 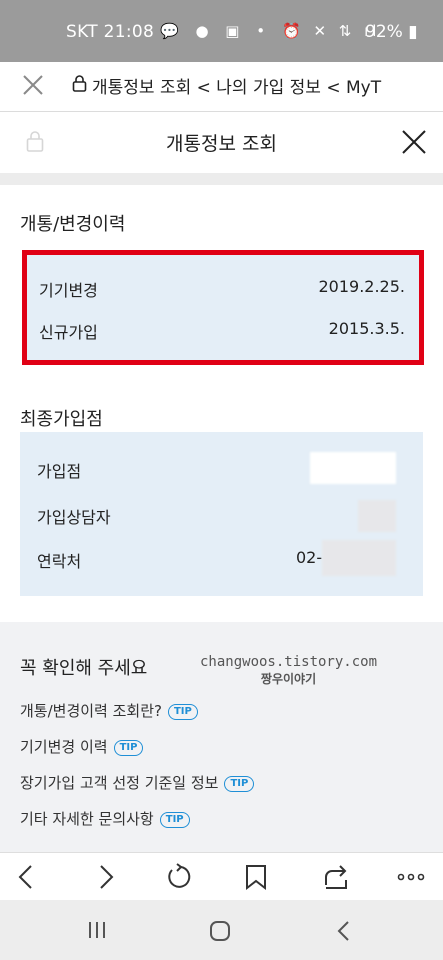 What do you see at coordinates (59, 561) in the screenshot?
I see `store-row-label: 연락처` at bounding box center [59, 561].